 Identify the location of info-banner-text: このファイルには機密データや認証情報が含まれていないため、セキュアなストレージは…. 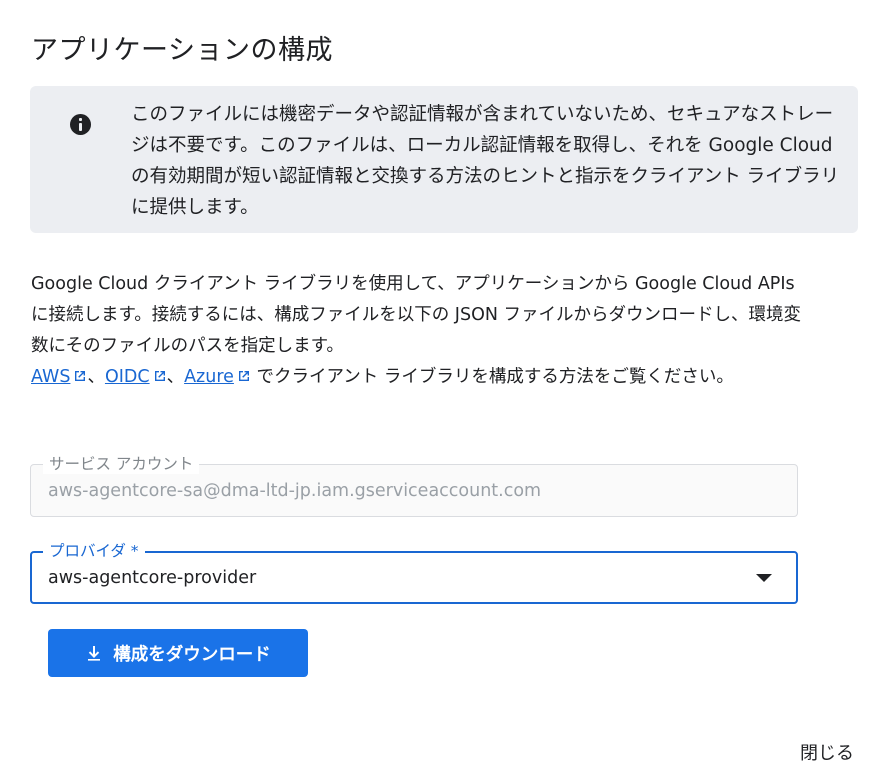
(485, 161).